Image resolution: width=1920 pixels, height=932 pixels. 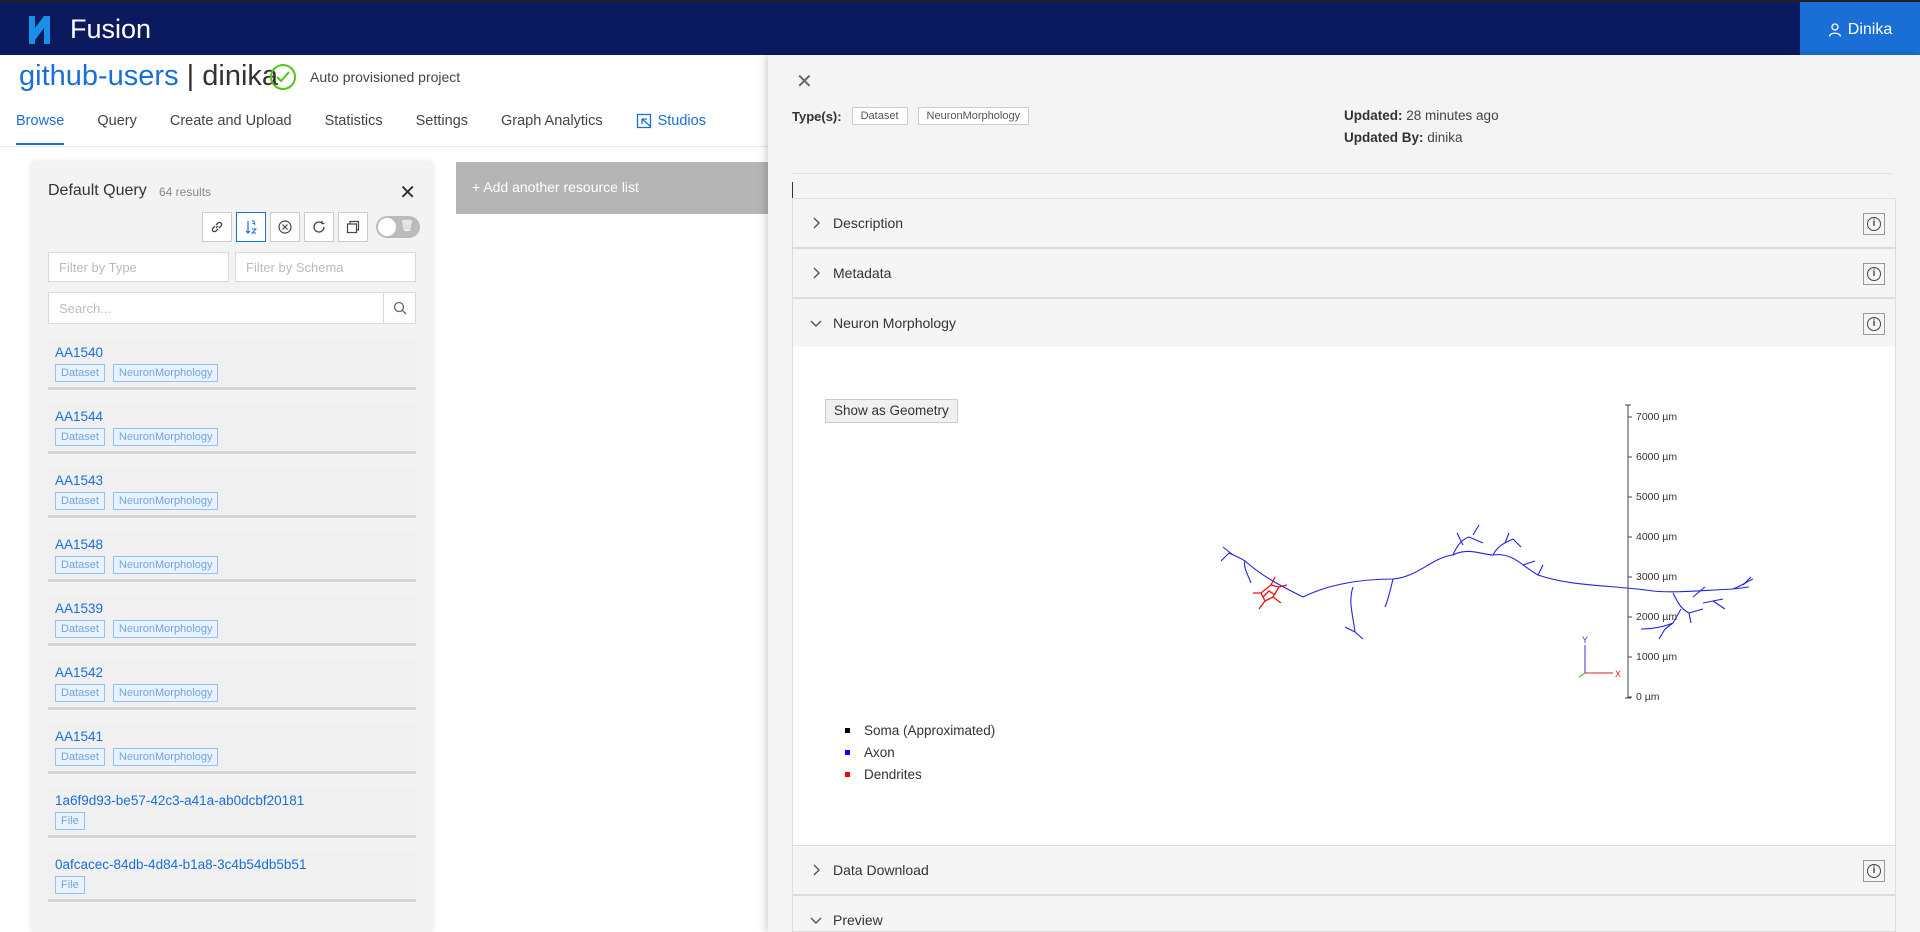 I want to click on user-icon, so click(x=1834, y=29).